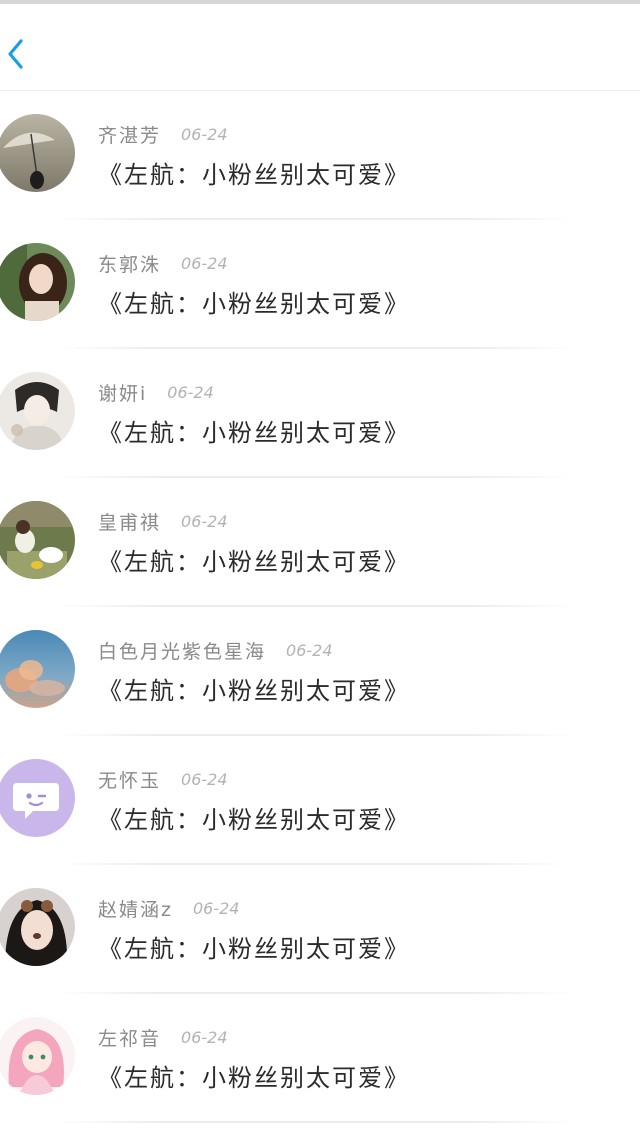 This screenshot has width=640, height=1138. I want to click on comment-meta: 东郭洙 06-24, so click(163, 263).